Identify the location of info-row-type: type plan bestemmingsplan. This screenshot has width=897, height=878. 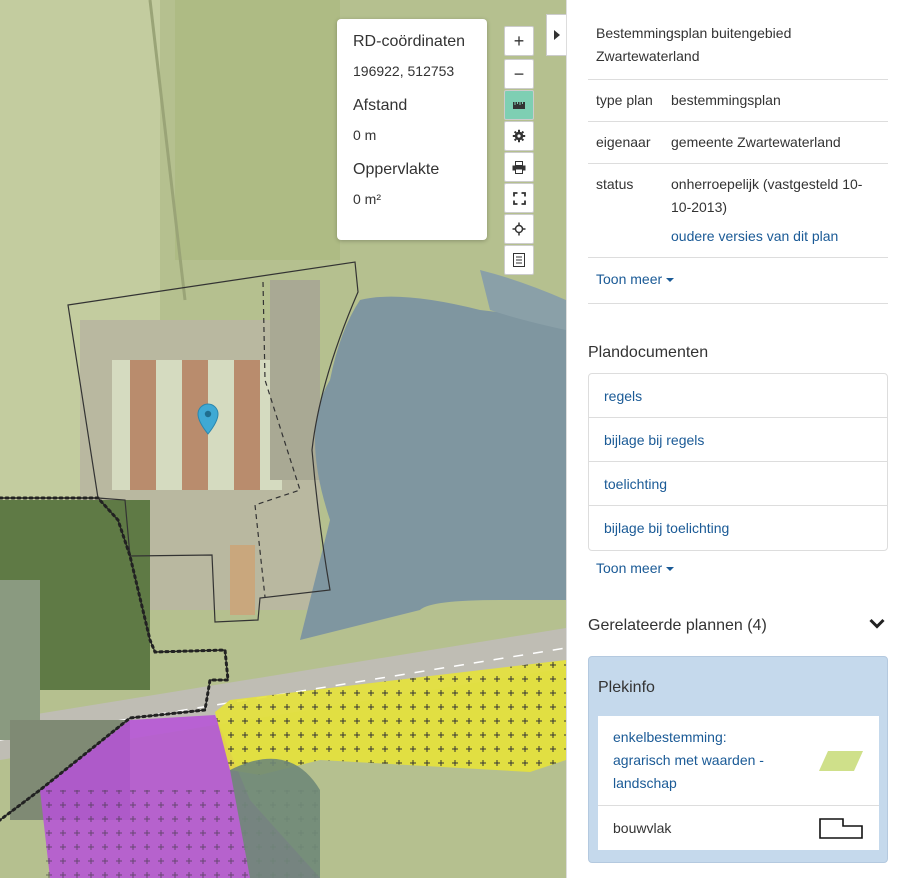
(738, 100).